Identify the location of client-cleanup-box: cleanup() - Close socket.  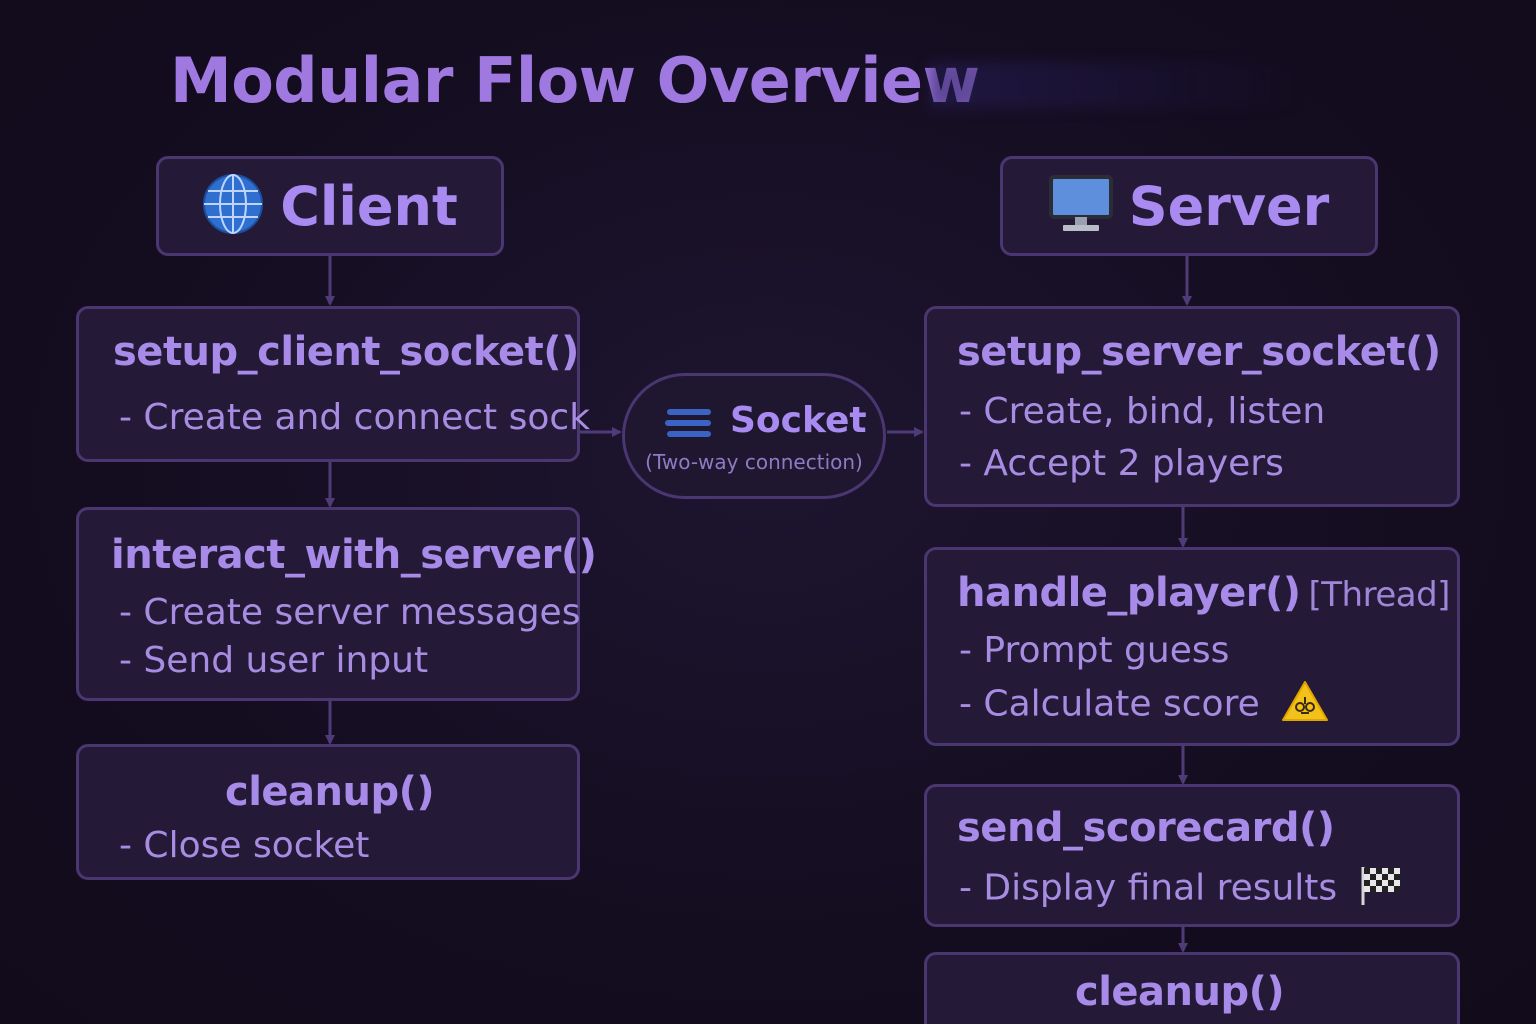
(328, 812).